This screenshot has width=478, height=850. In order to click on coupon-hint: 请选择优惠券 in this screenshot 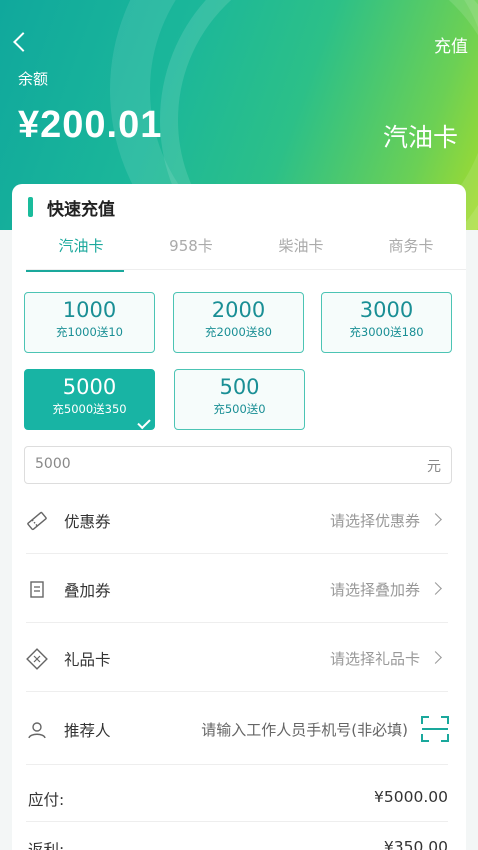, I will do `click(374, 521)`.